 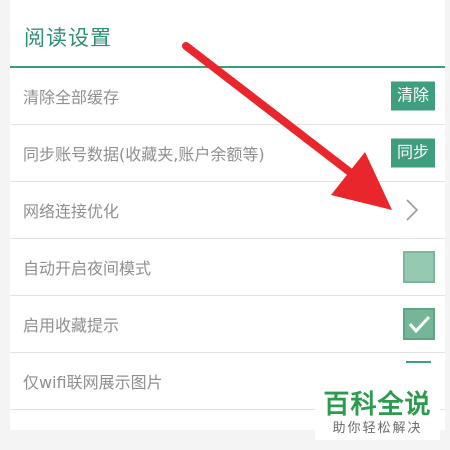 I want to click on watermark-title: 百科全说, so click(x=377, y=405).